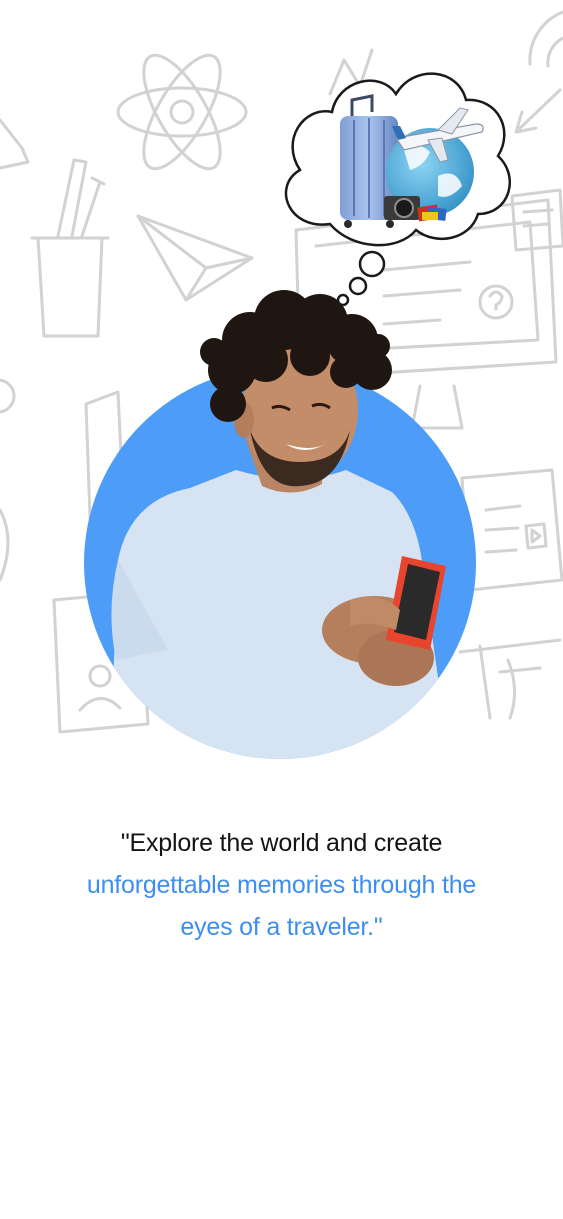 The height and width of the screenshot is (1219, 563). I want to click on quote-line-1: "Explore the world and create, so click(281, 843).